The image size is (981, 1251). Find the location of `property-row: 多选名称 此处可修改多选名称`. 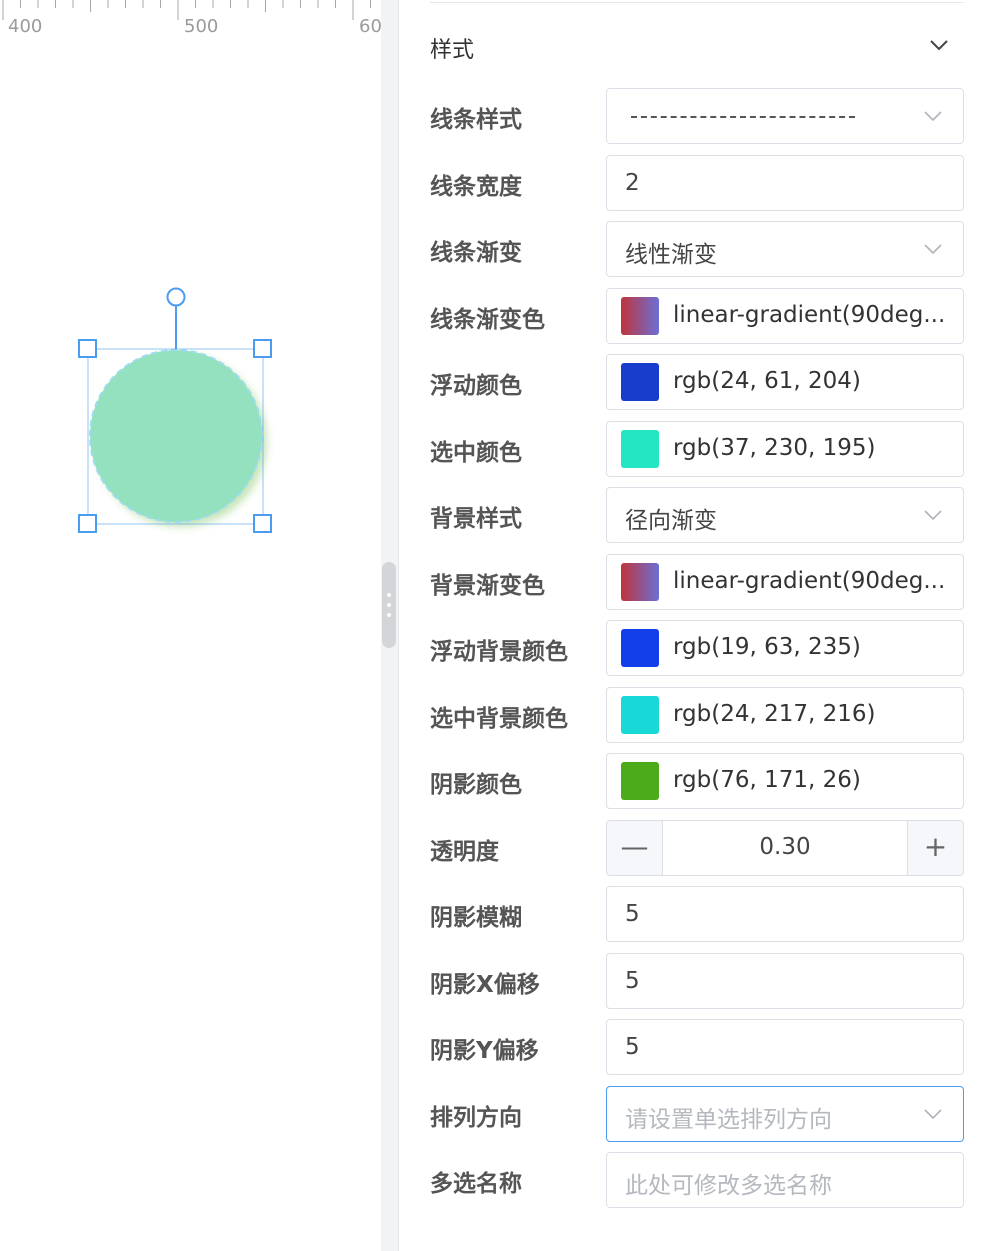

property-row: 多选名称 此处可修改多选名称 is located at coordinates (697, 1180).